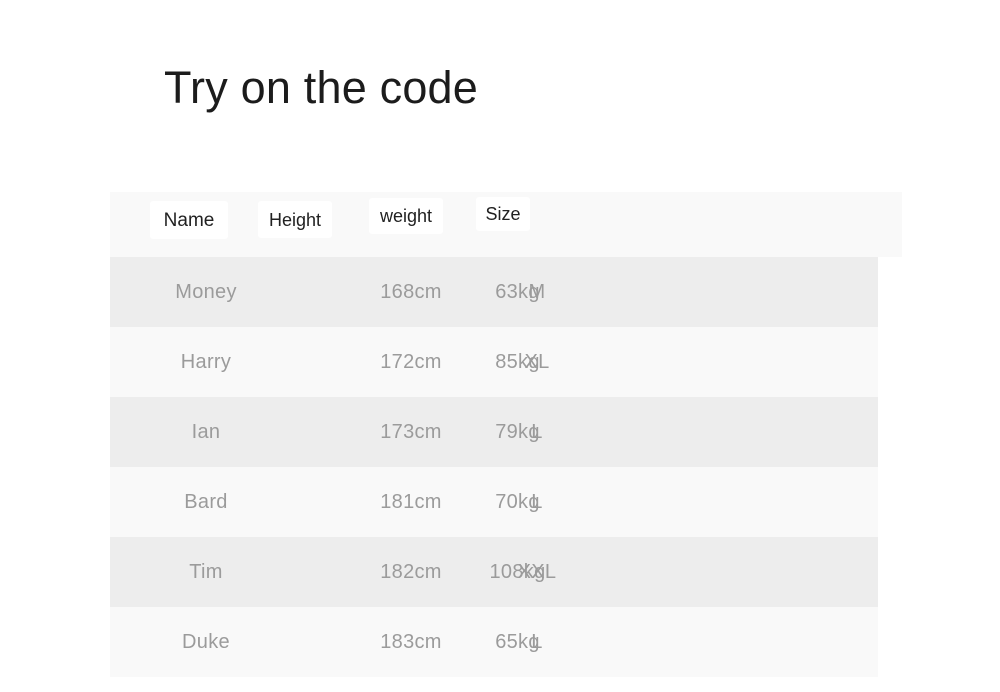  I want to click on cell-name: Money, so click(206, 291).